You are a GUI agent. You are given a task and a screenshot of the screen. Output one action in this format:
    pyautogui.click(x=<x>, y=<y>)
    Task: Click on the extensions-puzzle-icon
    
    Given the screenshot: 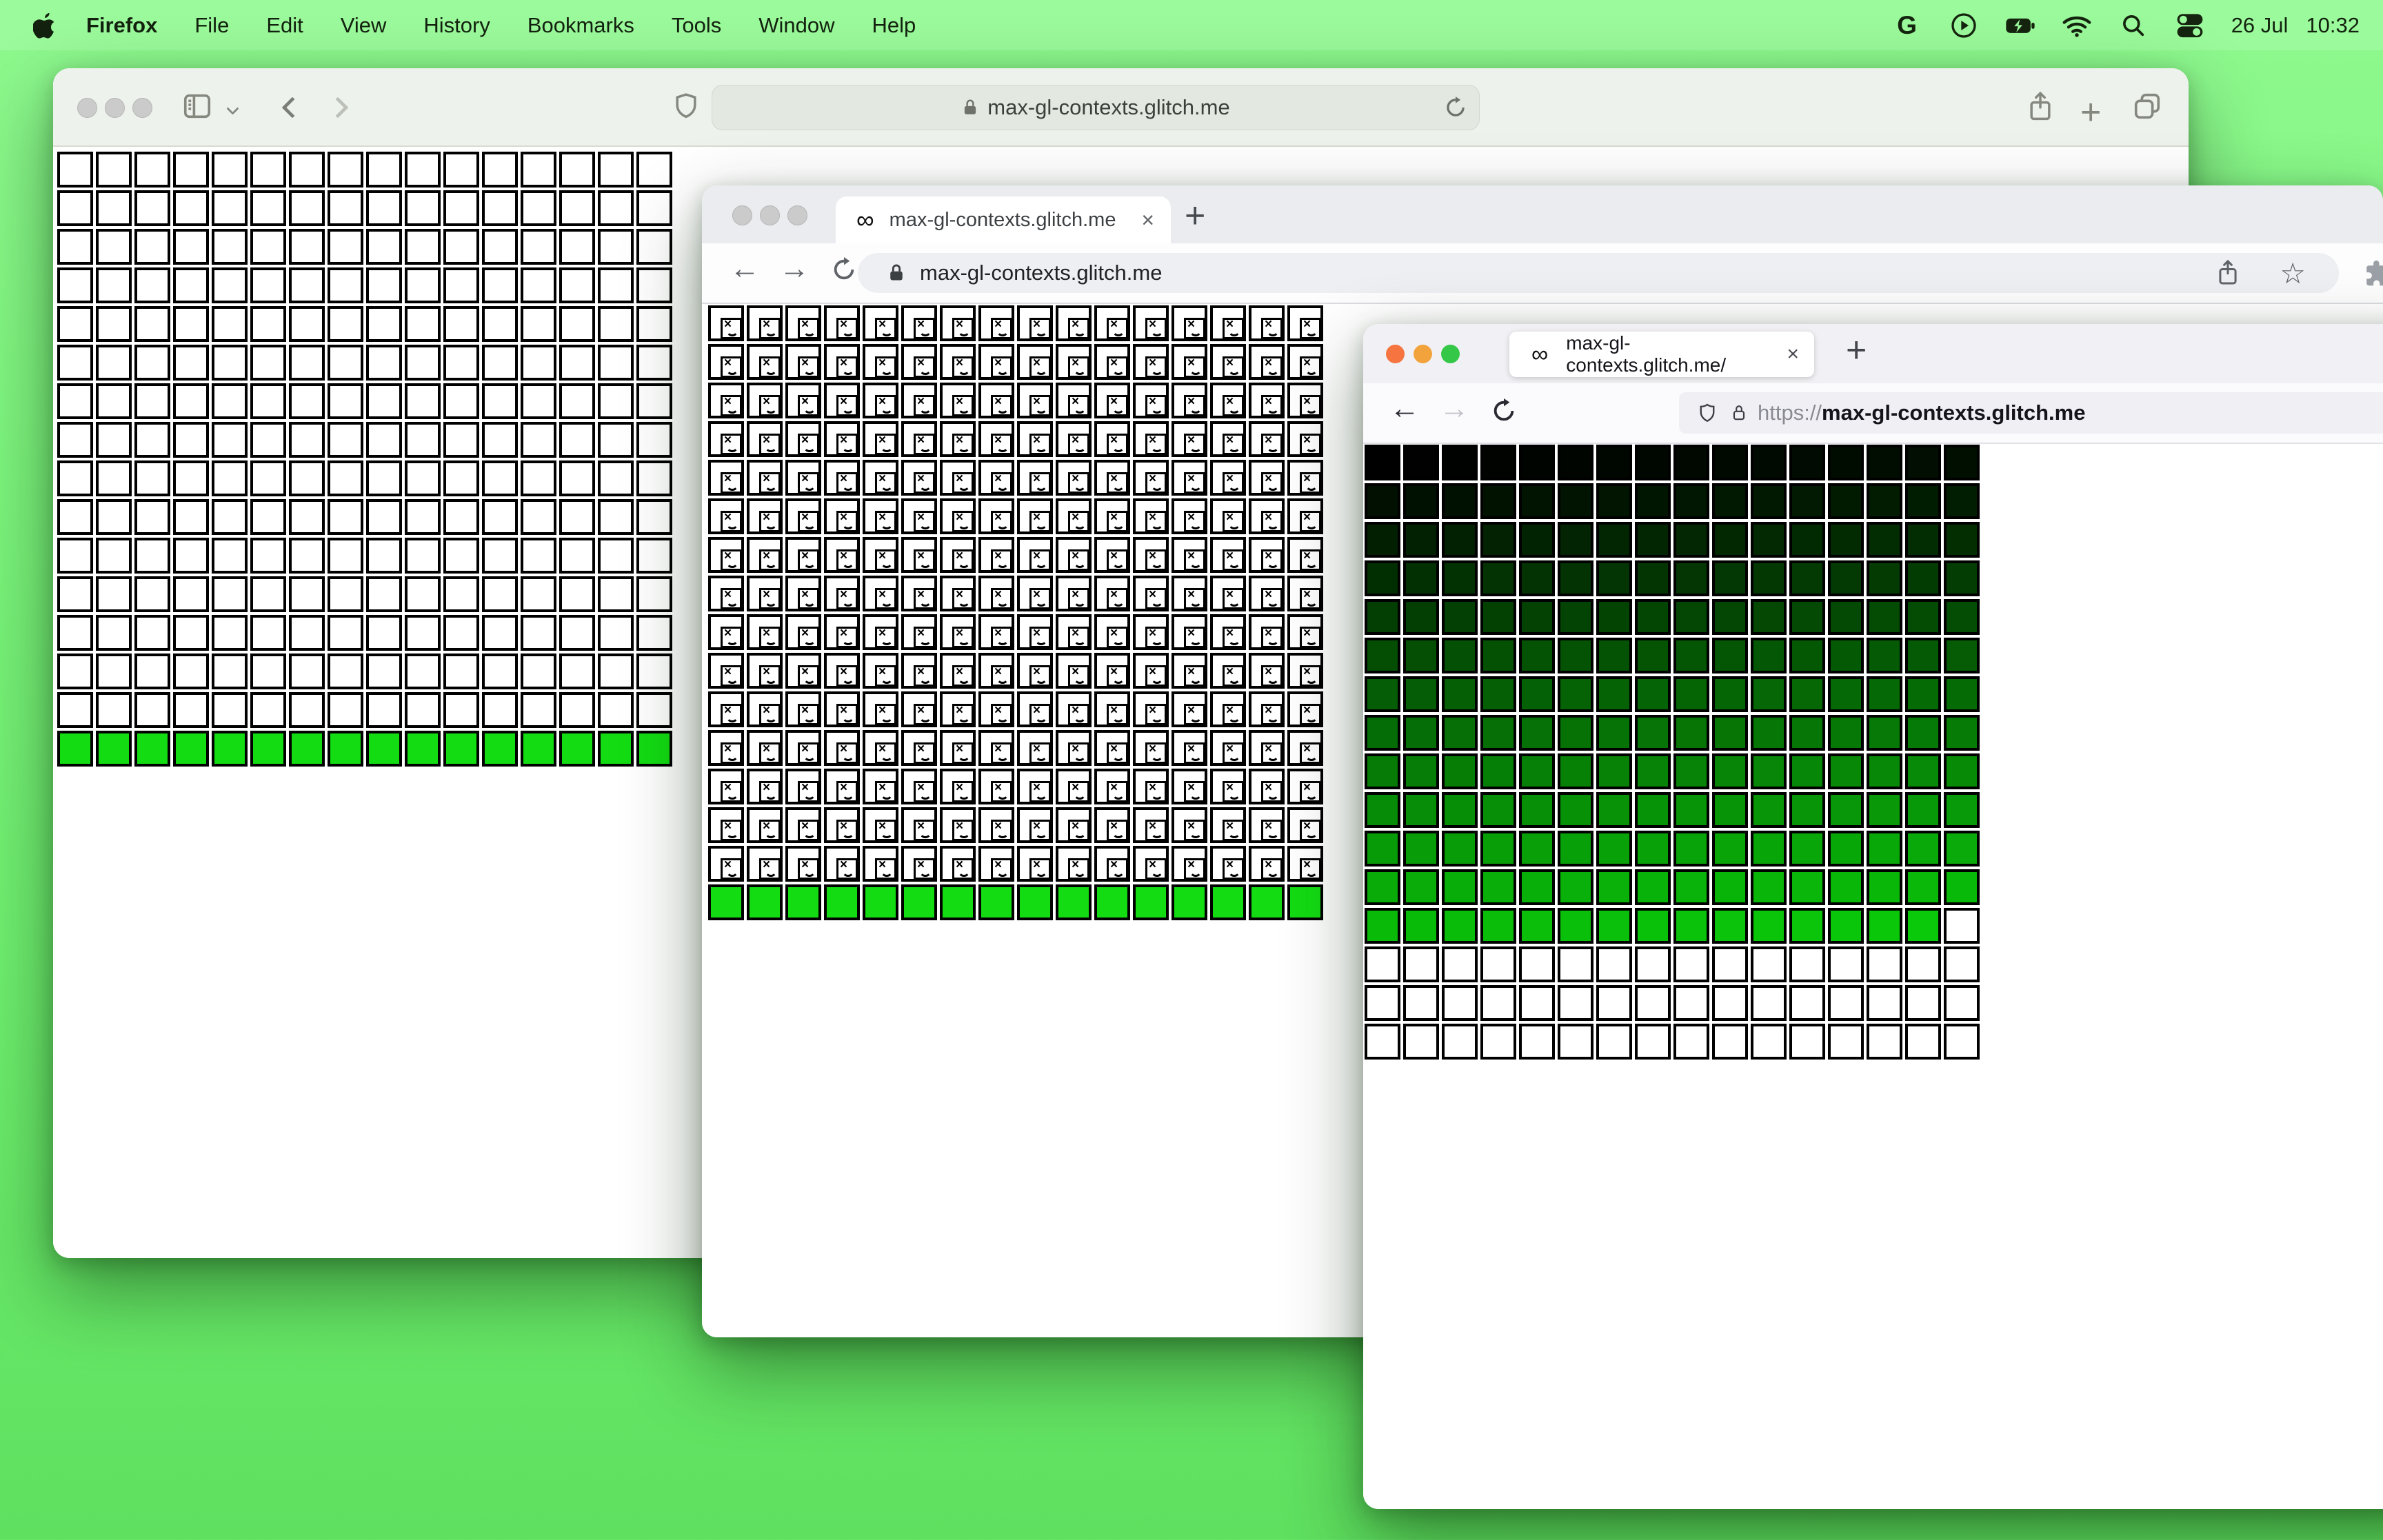 What is the action you would take?
    pyautogui.click(x=2372, y=274)
    